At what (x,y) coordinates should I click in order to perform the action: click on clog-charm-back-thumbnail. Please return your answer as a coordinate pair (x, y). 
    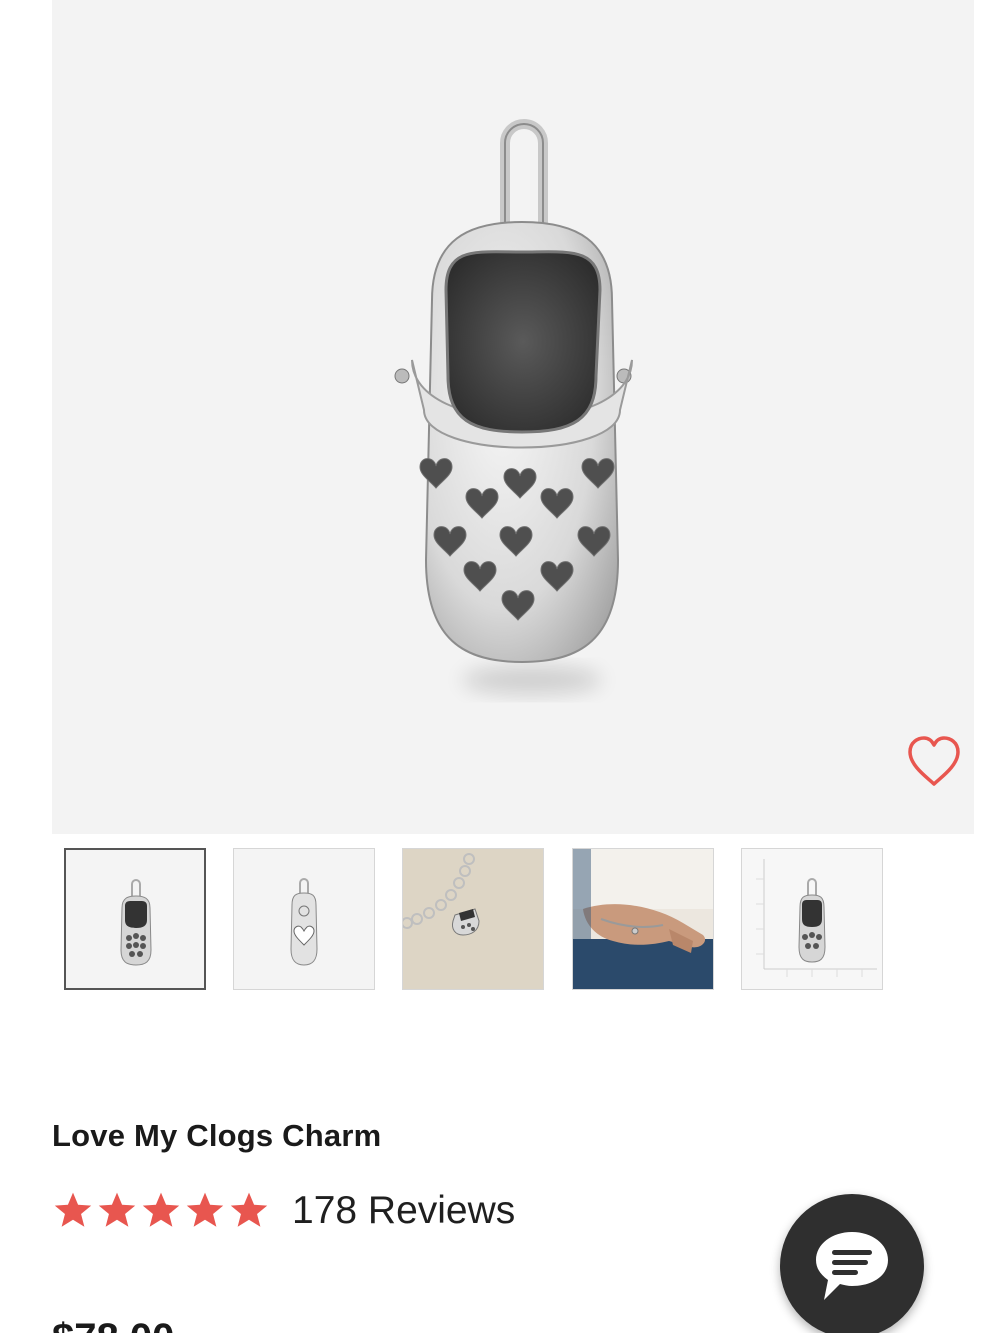
    Looking at the image, I should click on (304, 919).